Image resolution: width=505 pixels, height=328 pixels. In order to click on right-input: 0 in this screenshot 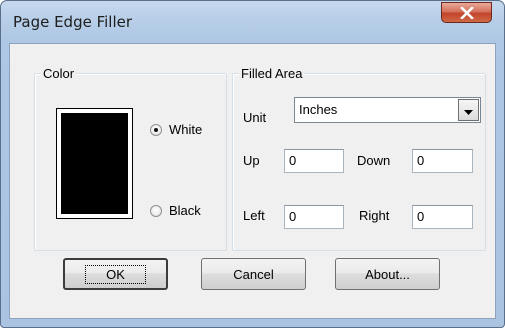, I will do `click(442, 217)`.